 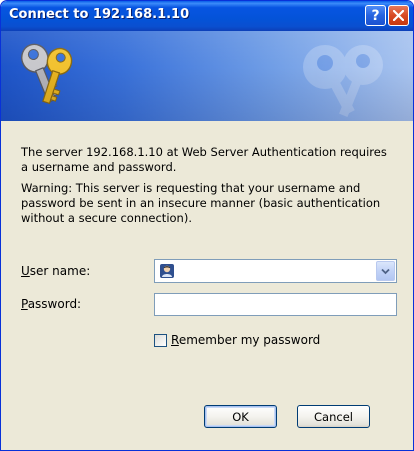 I want to click on ok-button: OK, so click(x=240, y=416).